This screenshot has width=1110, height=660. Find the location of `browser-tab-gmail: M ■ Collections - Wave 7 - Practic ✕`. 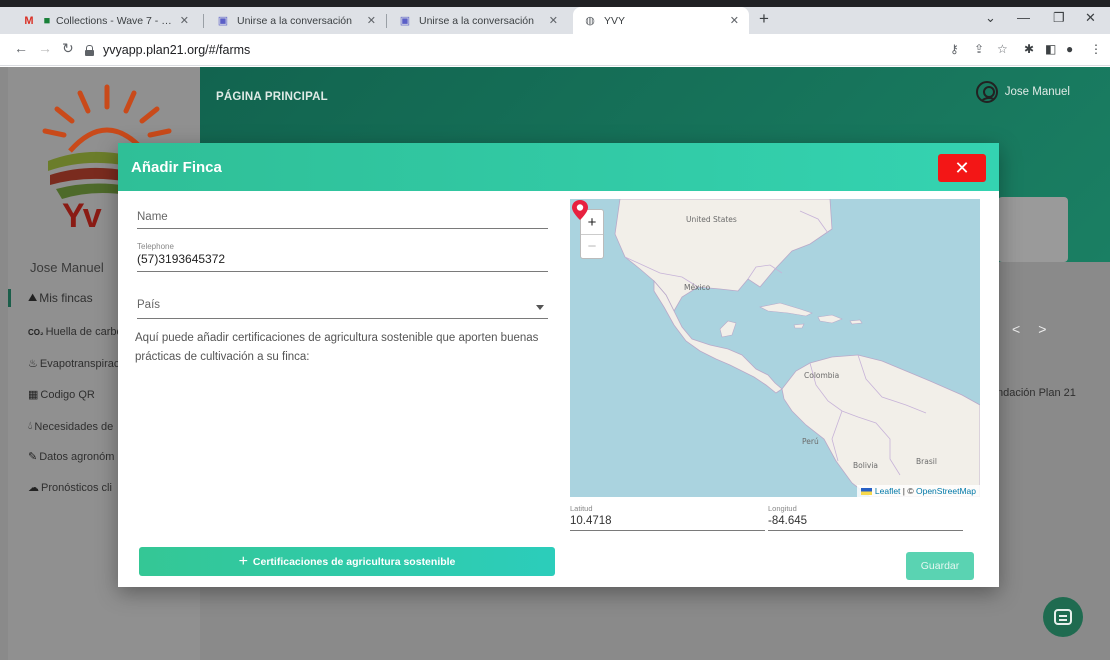

browser-tab-gmail: M ■ Collections - Wave 7 - Practic ✕ is located at coordinates (105, 20).